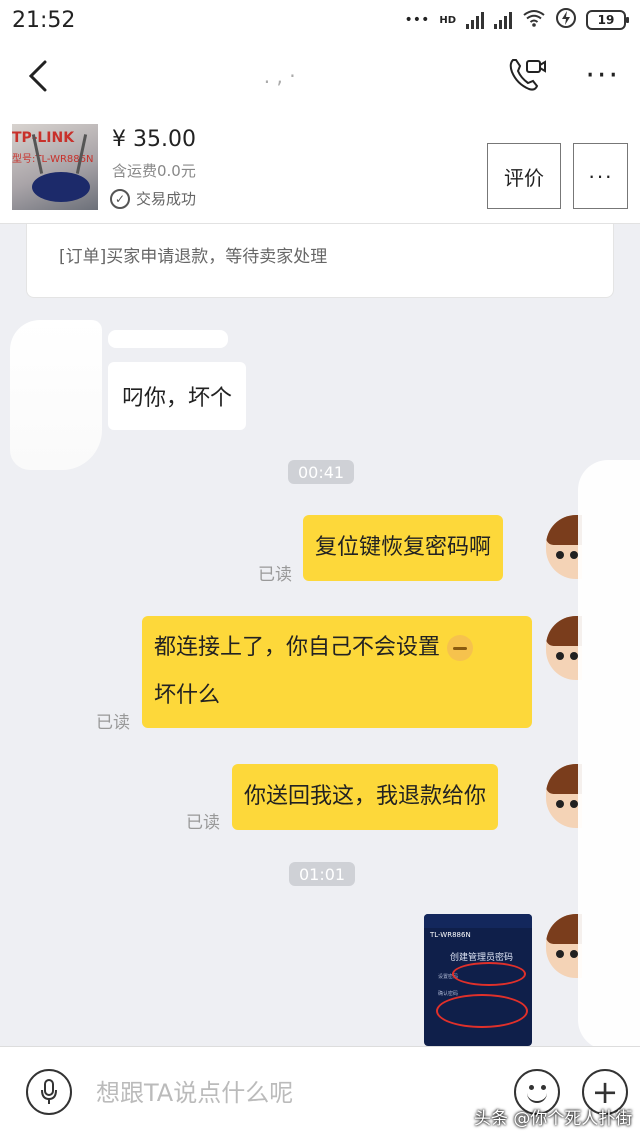 Image resolution: width=640 pixels, height=1138 pixels. I want to click on charging-icon, so click(566, 20).